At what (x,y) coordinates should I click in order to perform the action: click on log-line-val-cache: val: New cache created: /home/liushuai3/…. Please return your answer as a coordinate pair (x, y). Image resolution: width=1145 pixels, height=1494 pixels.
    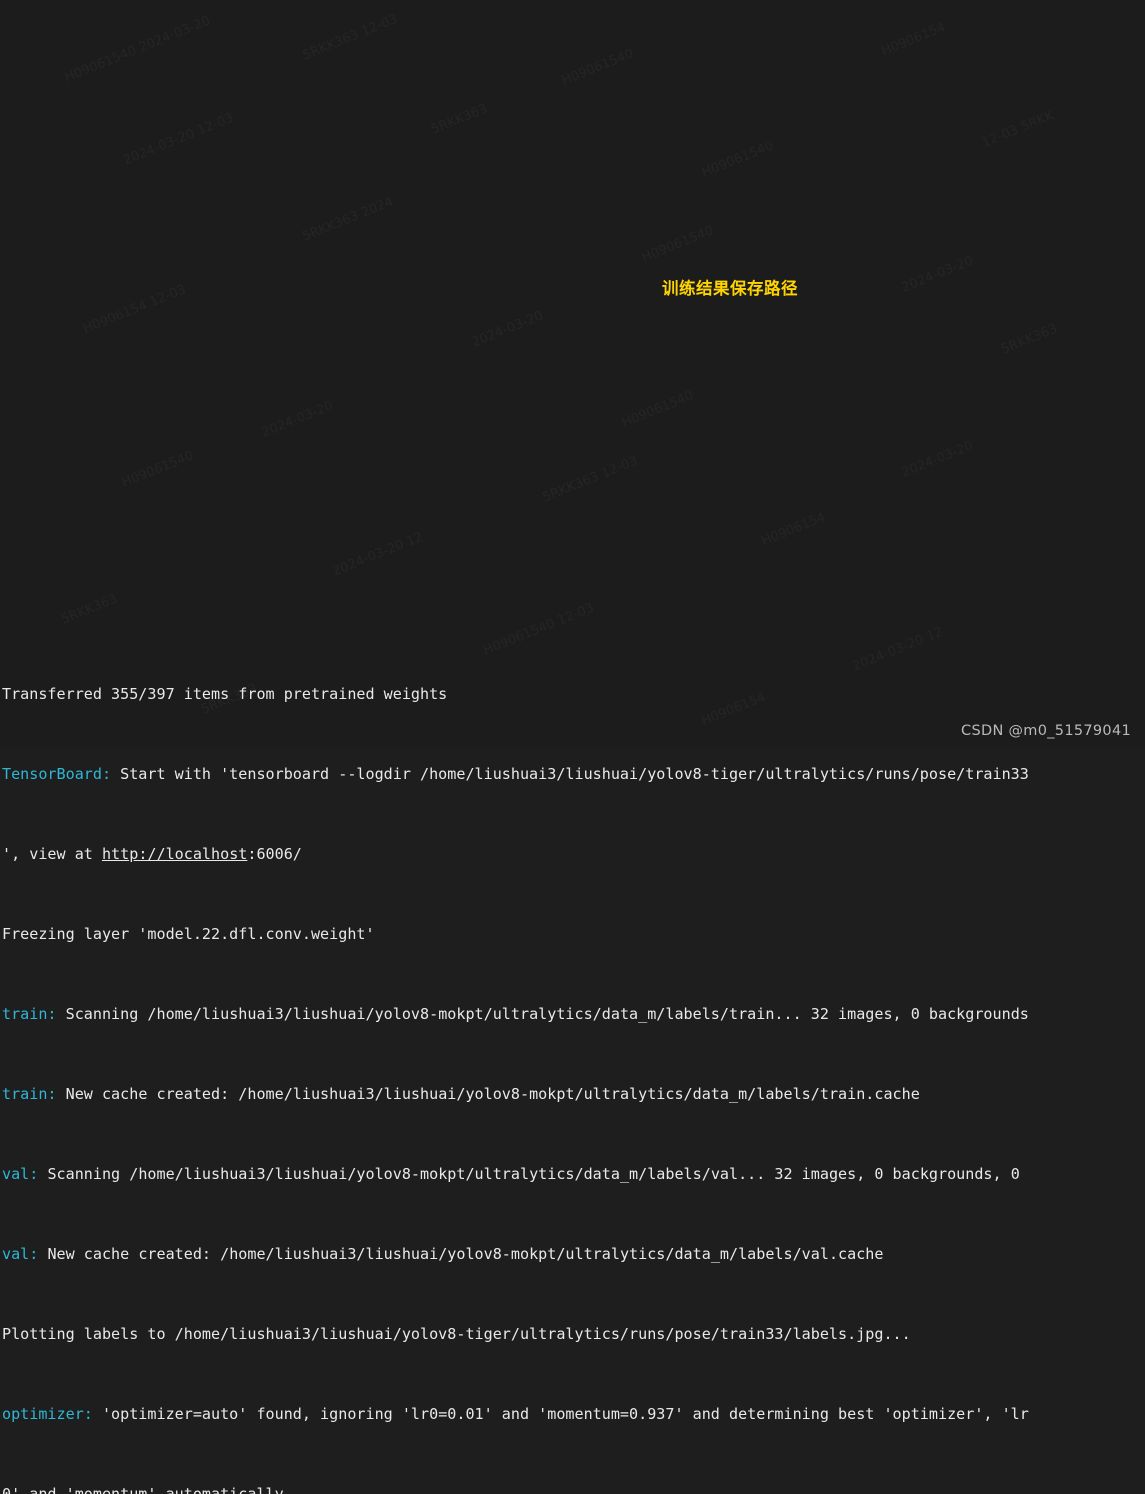
    Looking at the image, I should click on (443, 1254).